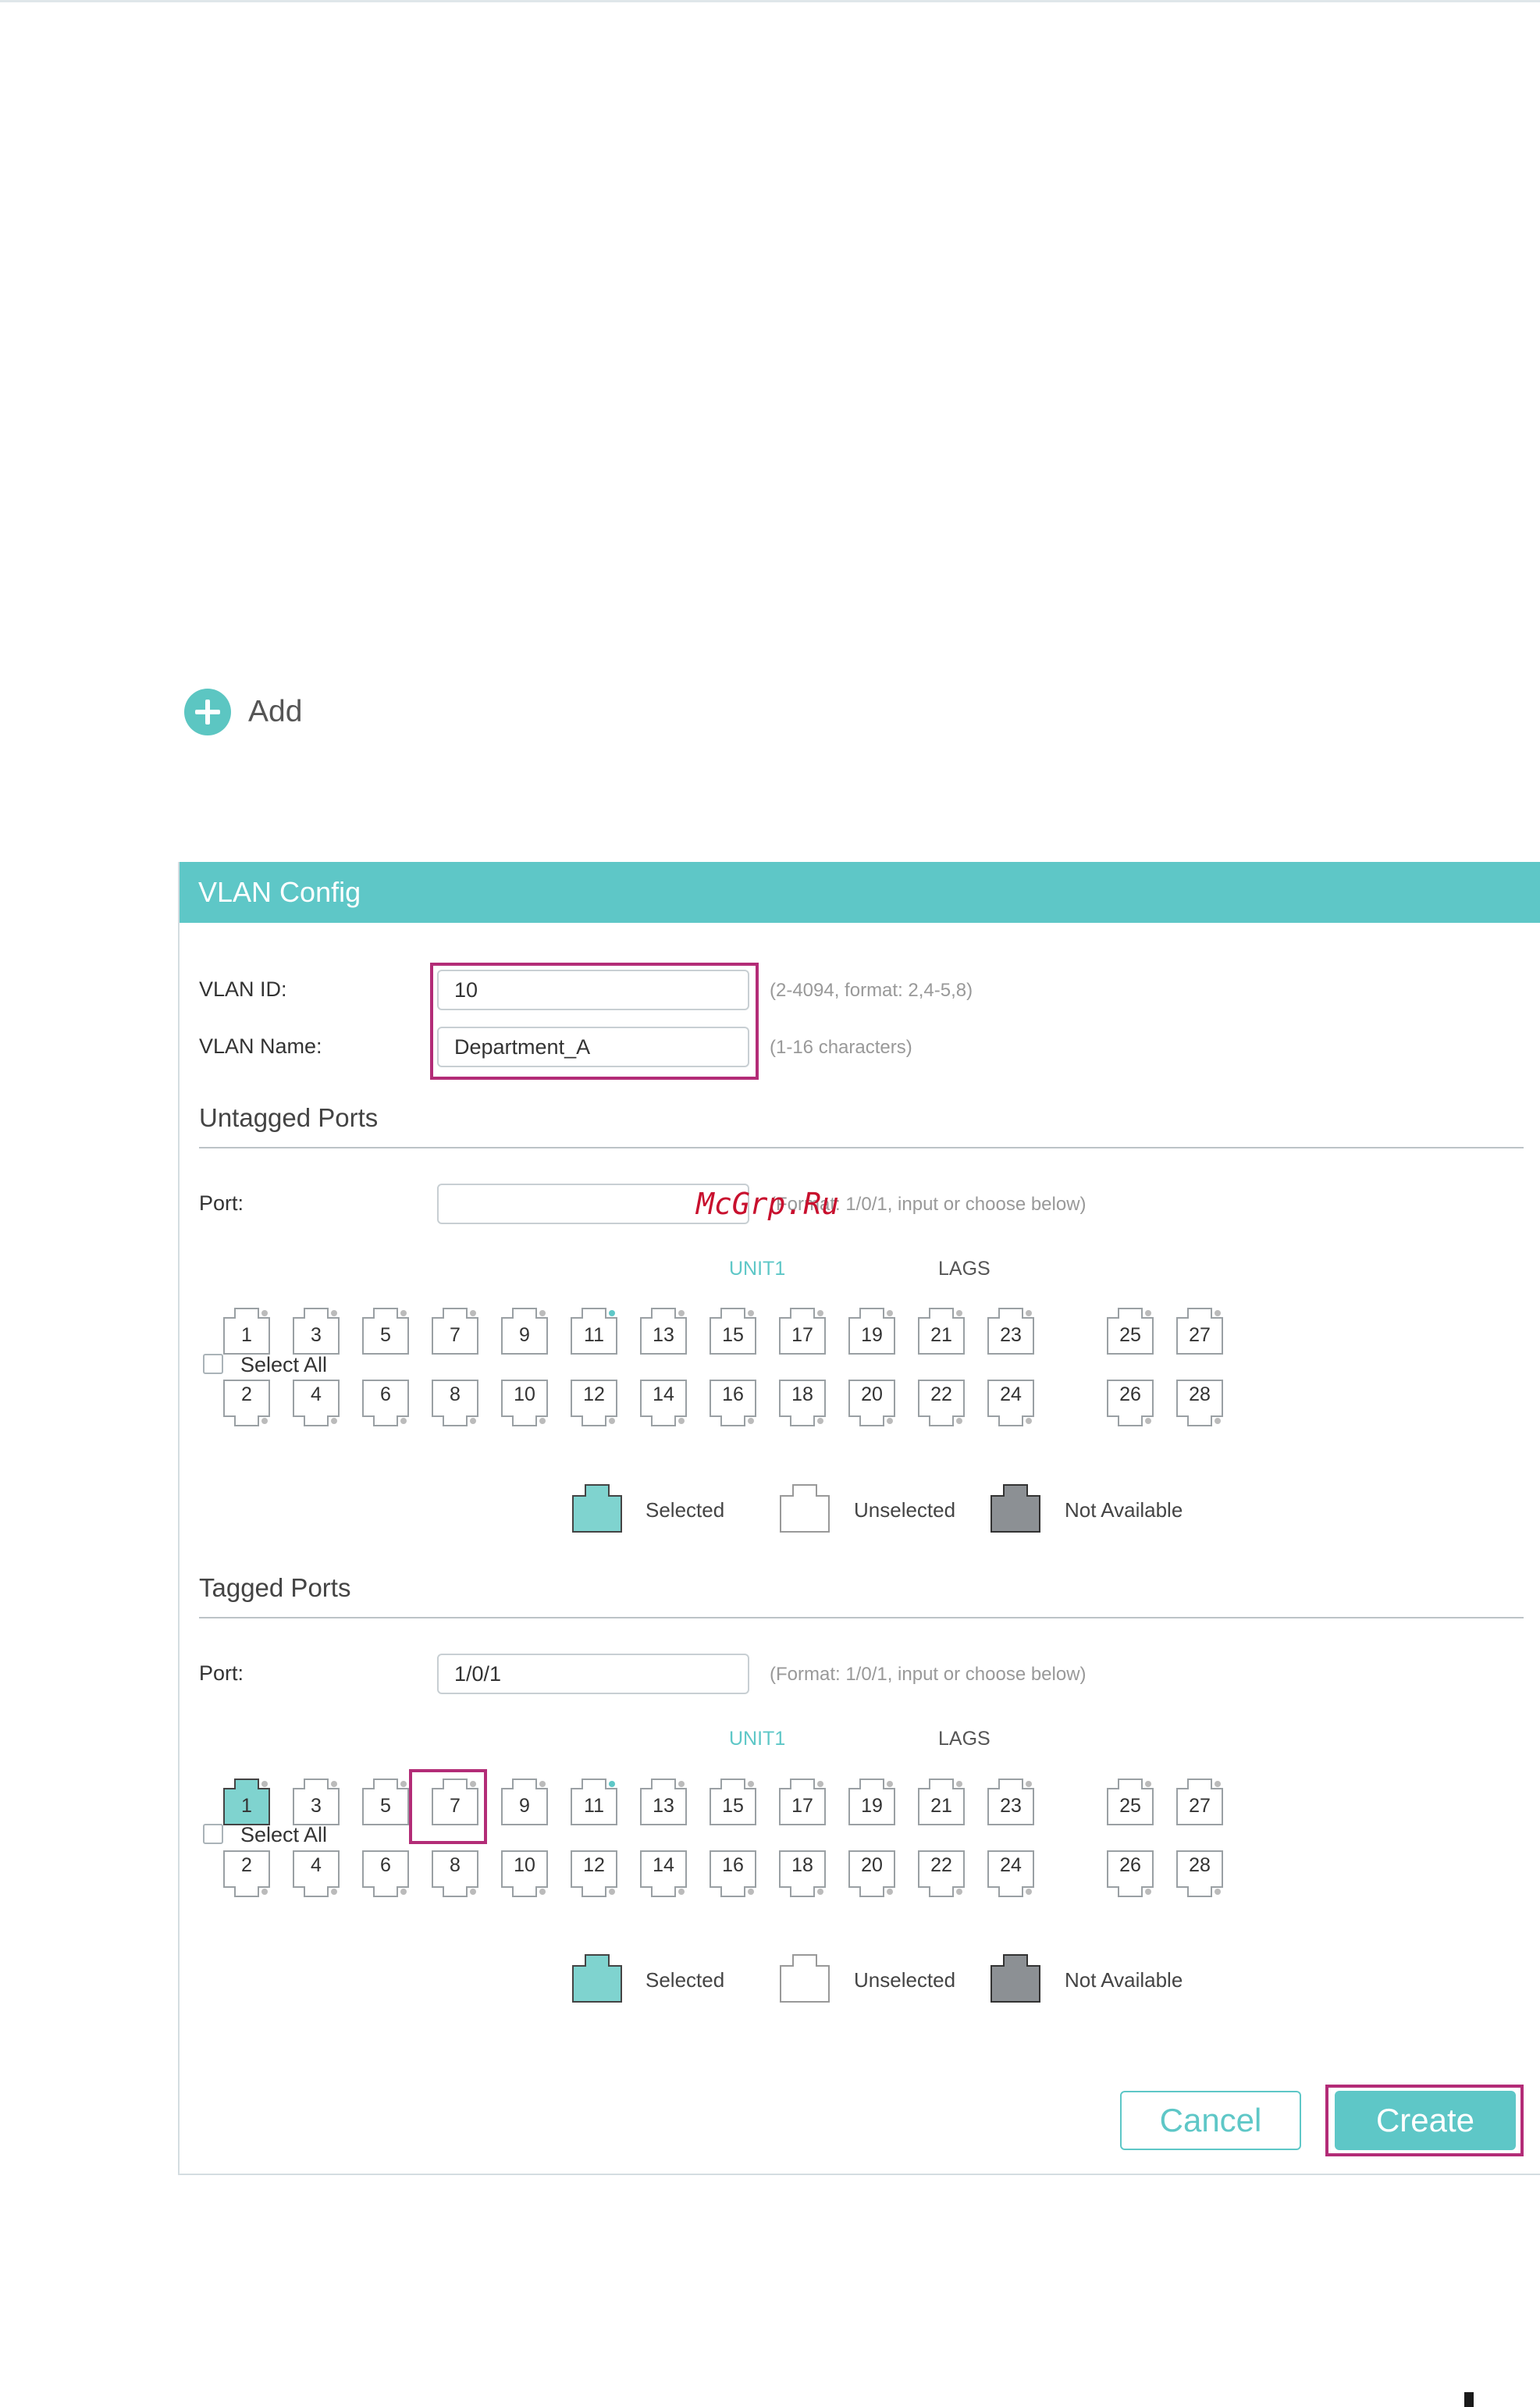 The height and width of the screenshot is (2407, 1540). What do you see at coordinates (802, 1874) in the screenshot?
I see `tagged-port-18: 18` at bounding box center [802, 1874].